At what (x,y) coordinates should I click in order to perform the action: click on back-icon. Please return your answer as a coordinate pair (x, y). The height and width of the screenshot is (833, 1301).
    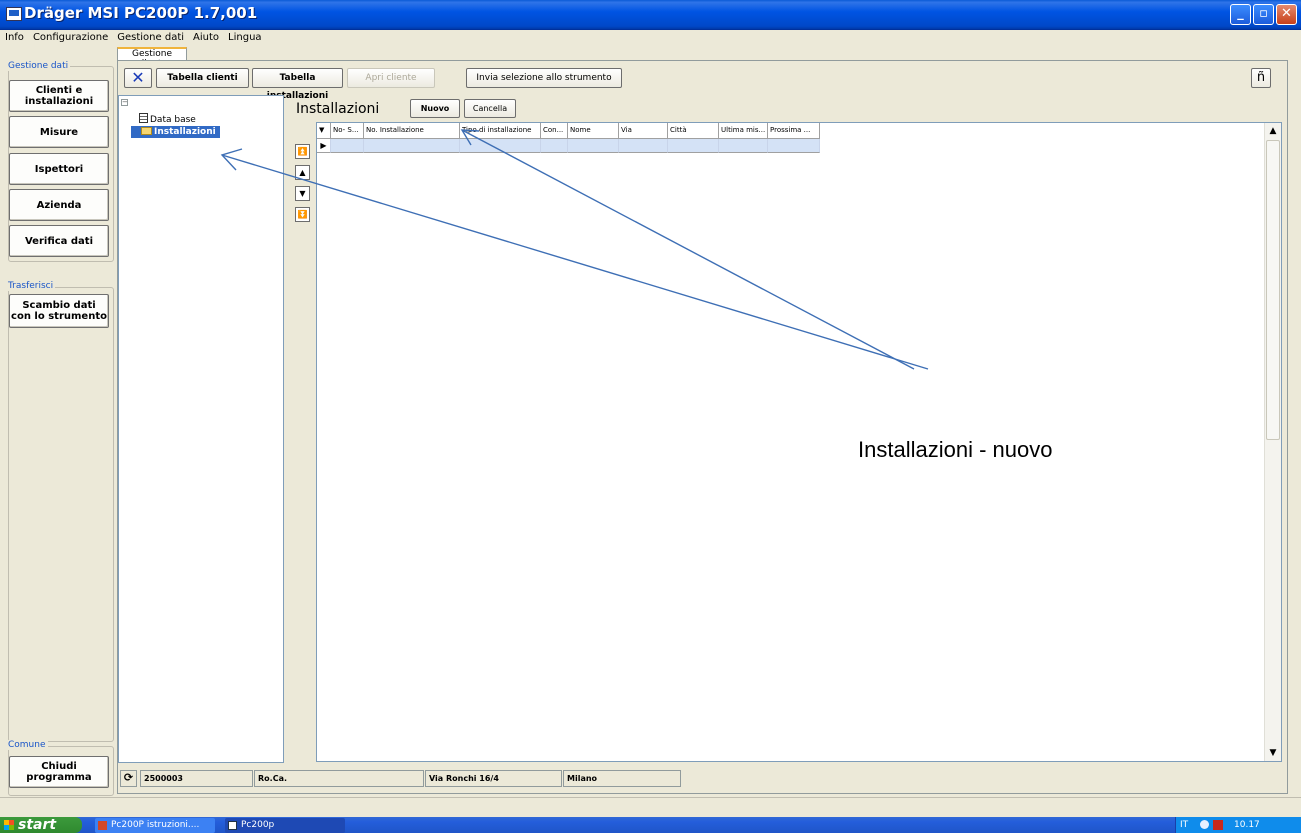
    Looking at the image, I should click on (1204, 824).